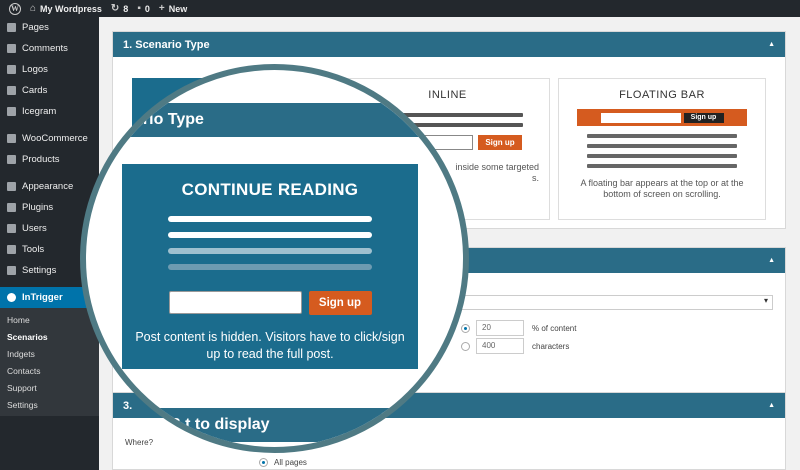 The height and width of the screenshot is (470, 800). I want to click on gear-icon, so click(11, 297).